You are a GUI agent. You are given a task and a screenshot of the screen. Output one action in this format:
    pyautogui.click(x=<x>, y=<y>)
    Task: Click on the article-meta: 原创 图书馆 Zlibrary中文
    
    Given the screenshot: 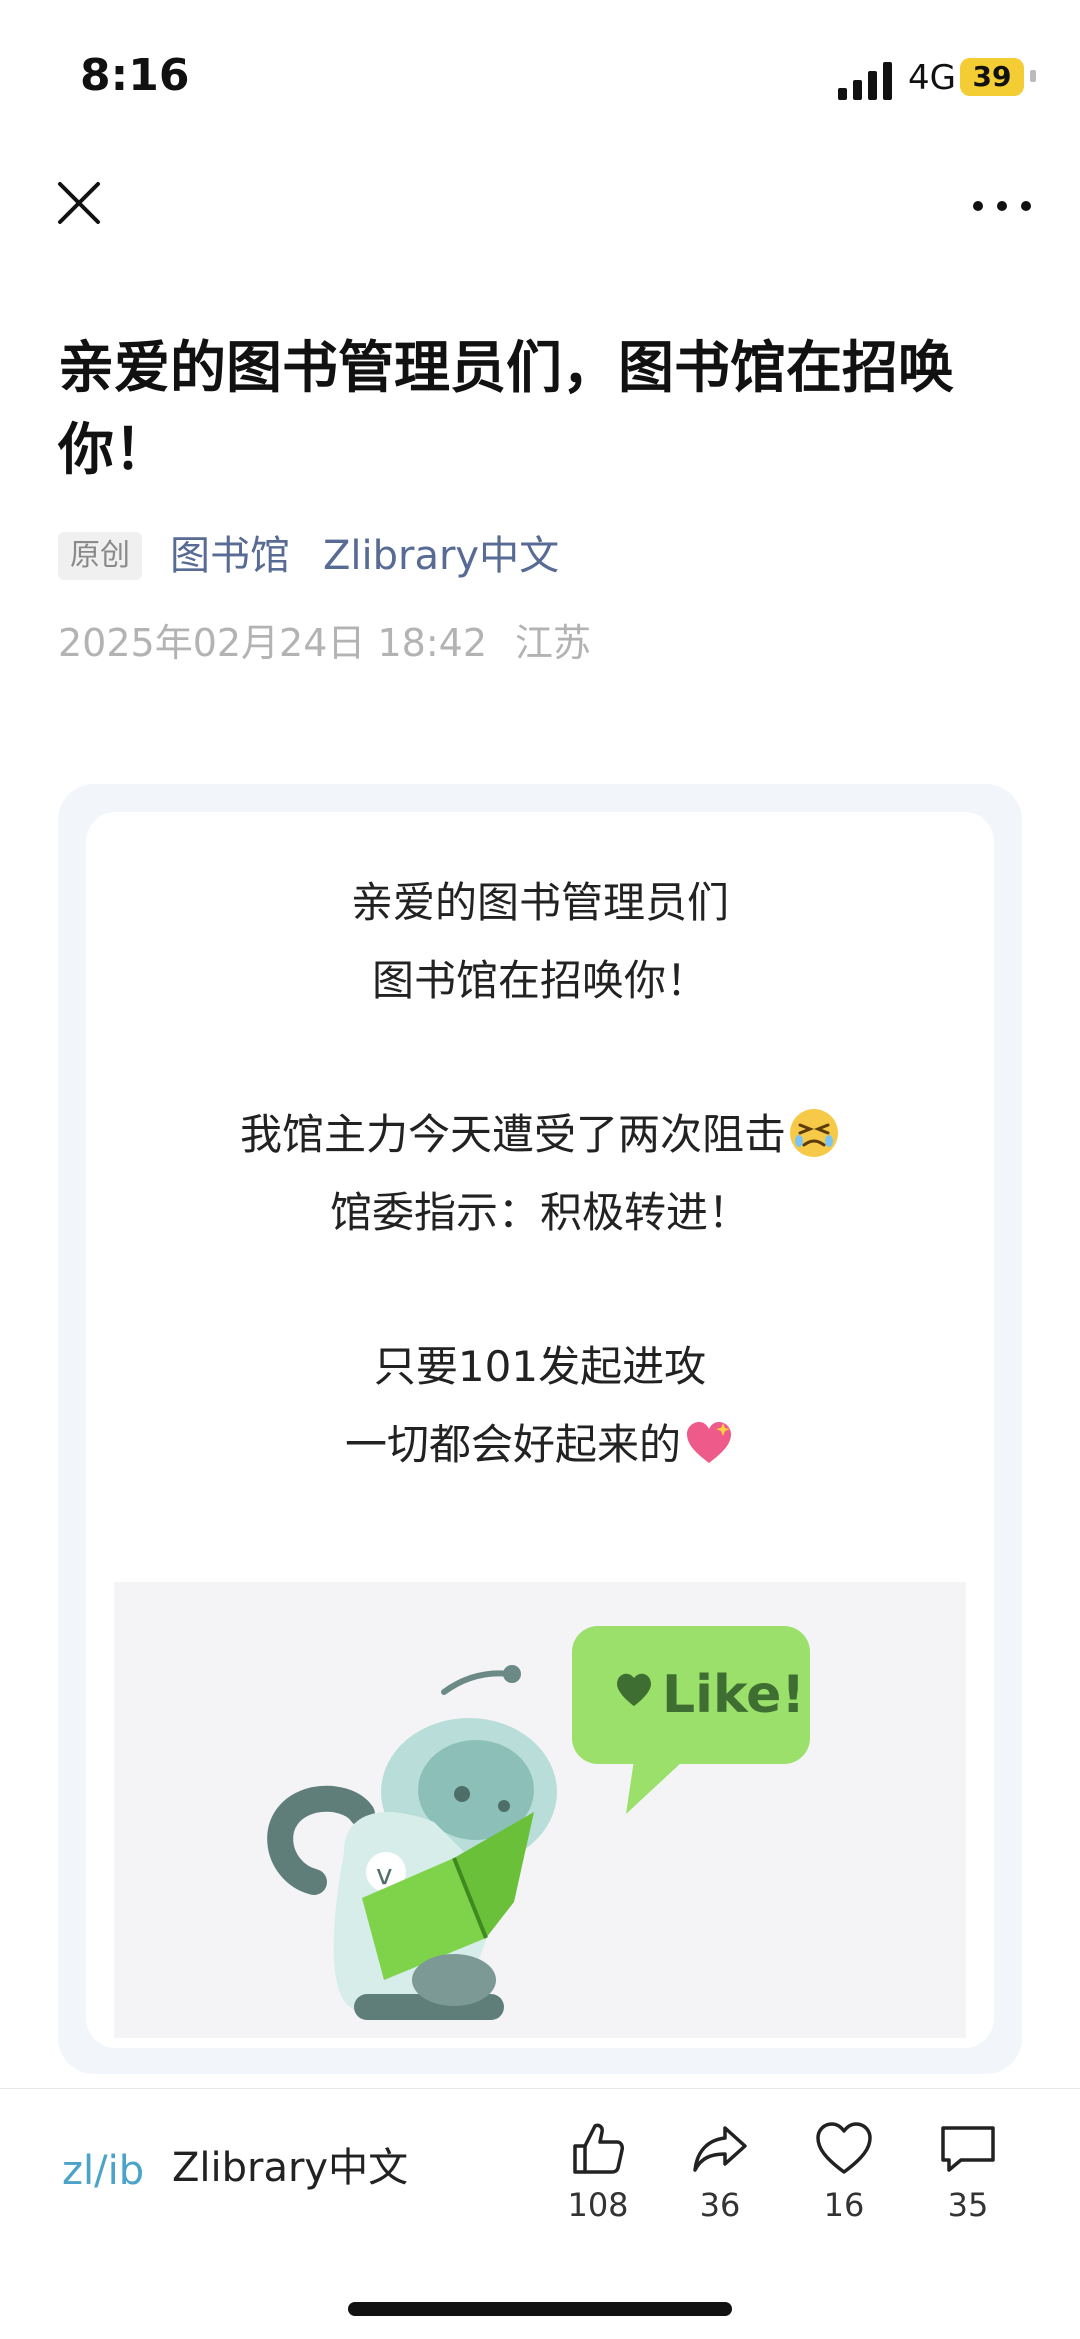 What is the action you would take?
    pyautogui.click(x=548, y=558)
    